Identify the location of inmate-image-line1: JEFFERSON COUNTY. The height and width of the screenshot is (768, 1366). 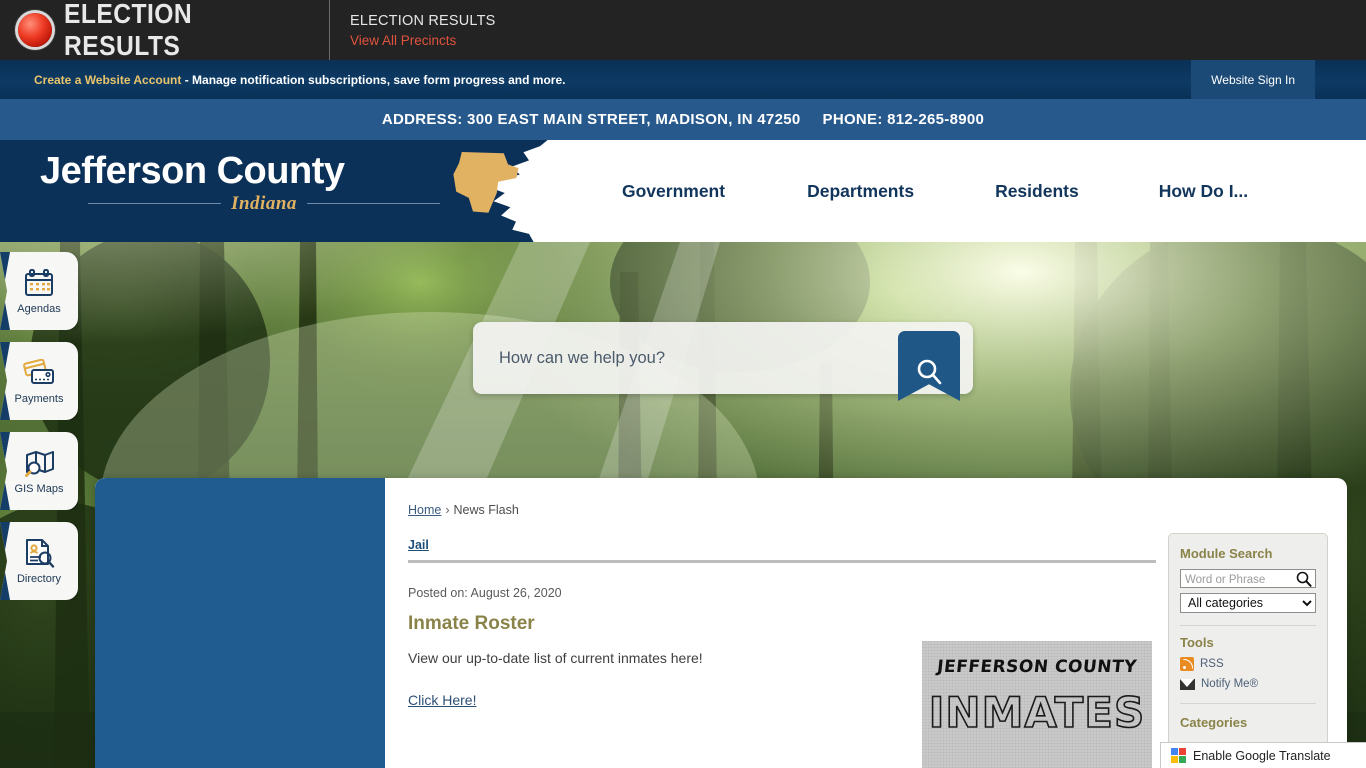
(1037, 667).